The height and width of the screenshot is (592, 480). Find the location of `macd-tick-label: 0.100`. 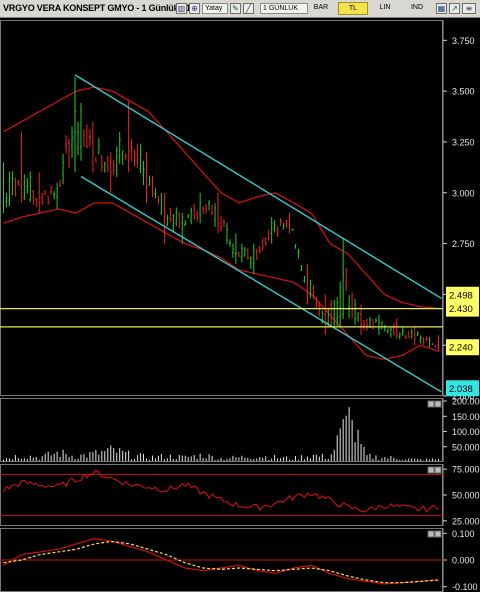

macd-tick-label: 0.100 is located at coordinates (463, 534).